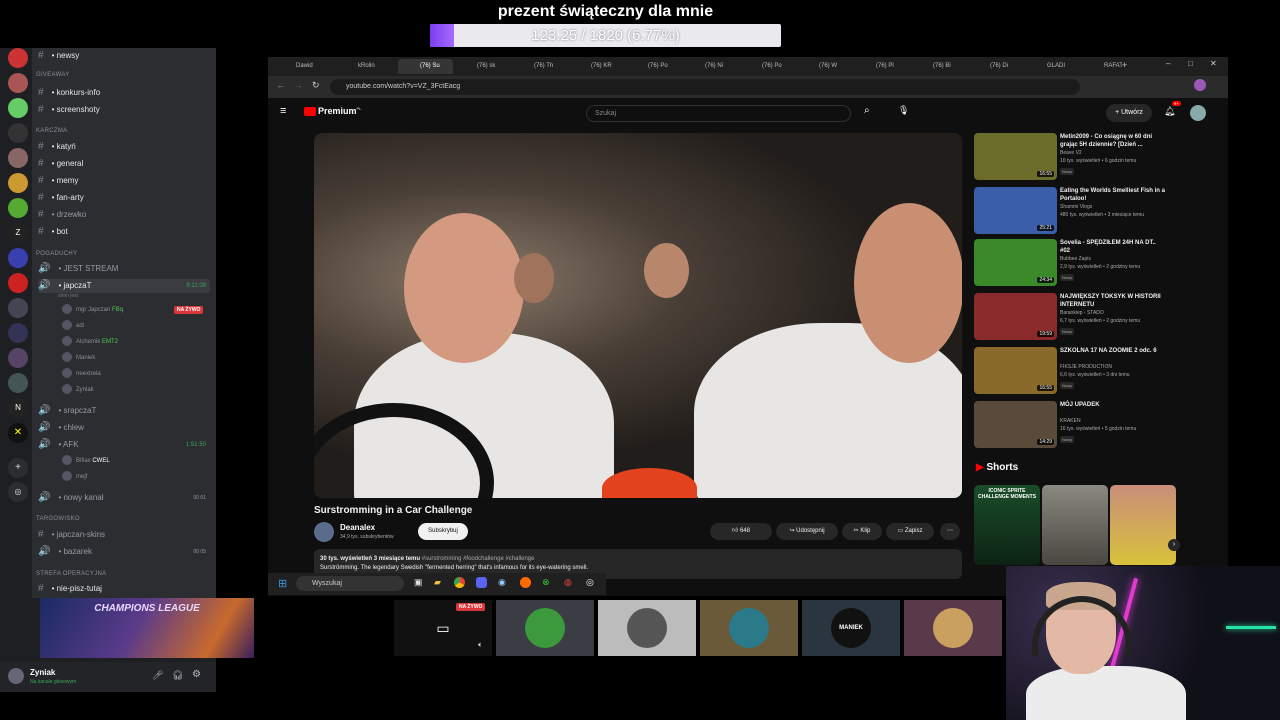 This screenshot has width=1280, height=720. I want to click on browser-tab: RAFAT, so click(1102, 66).